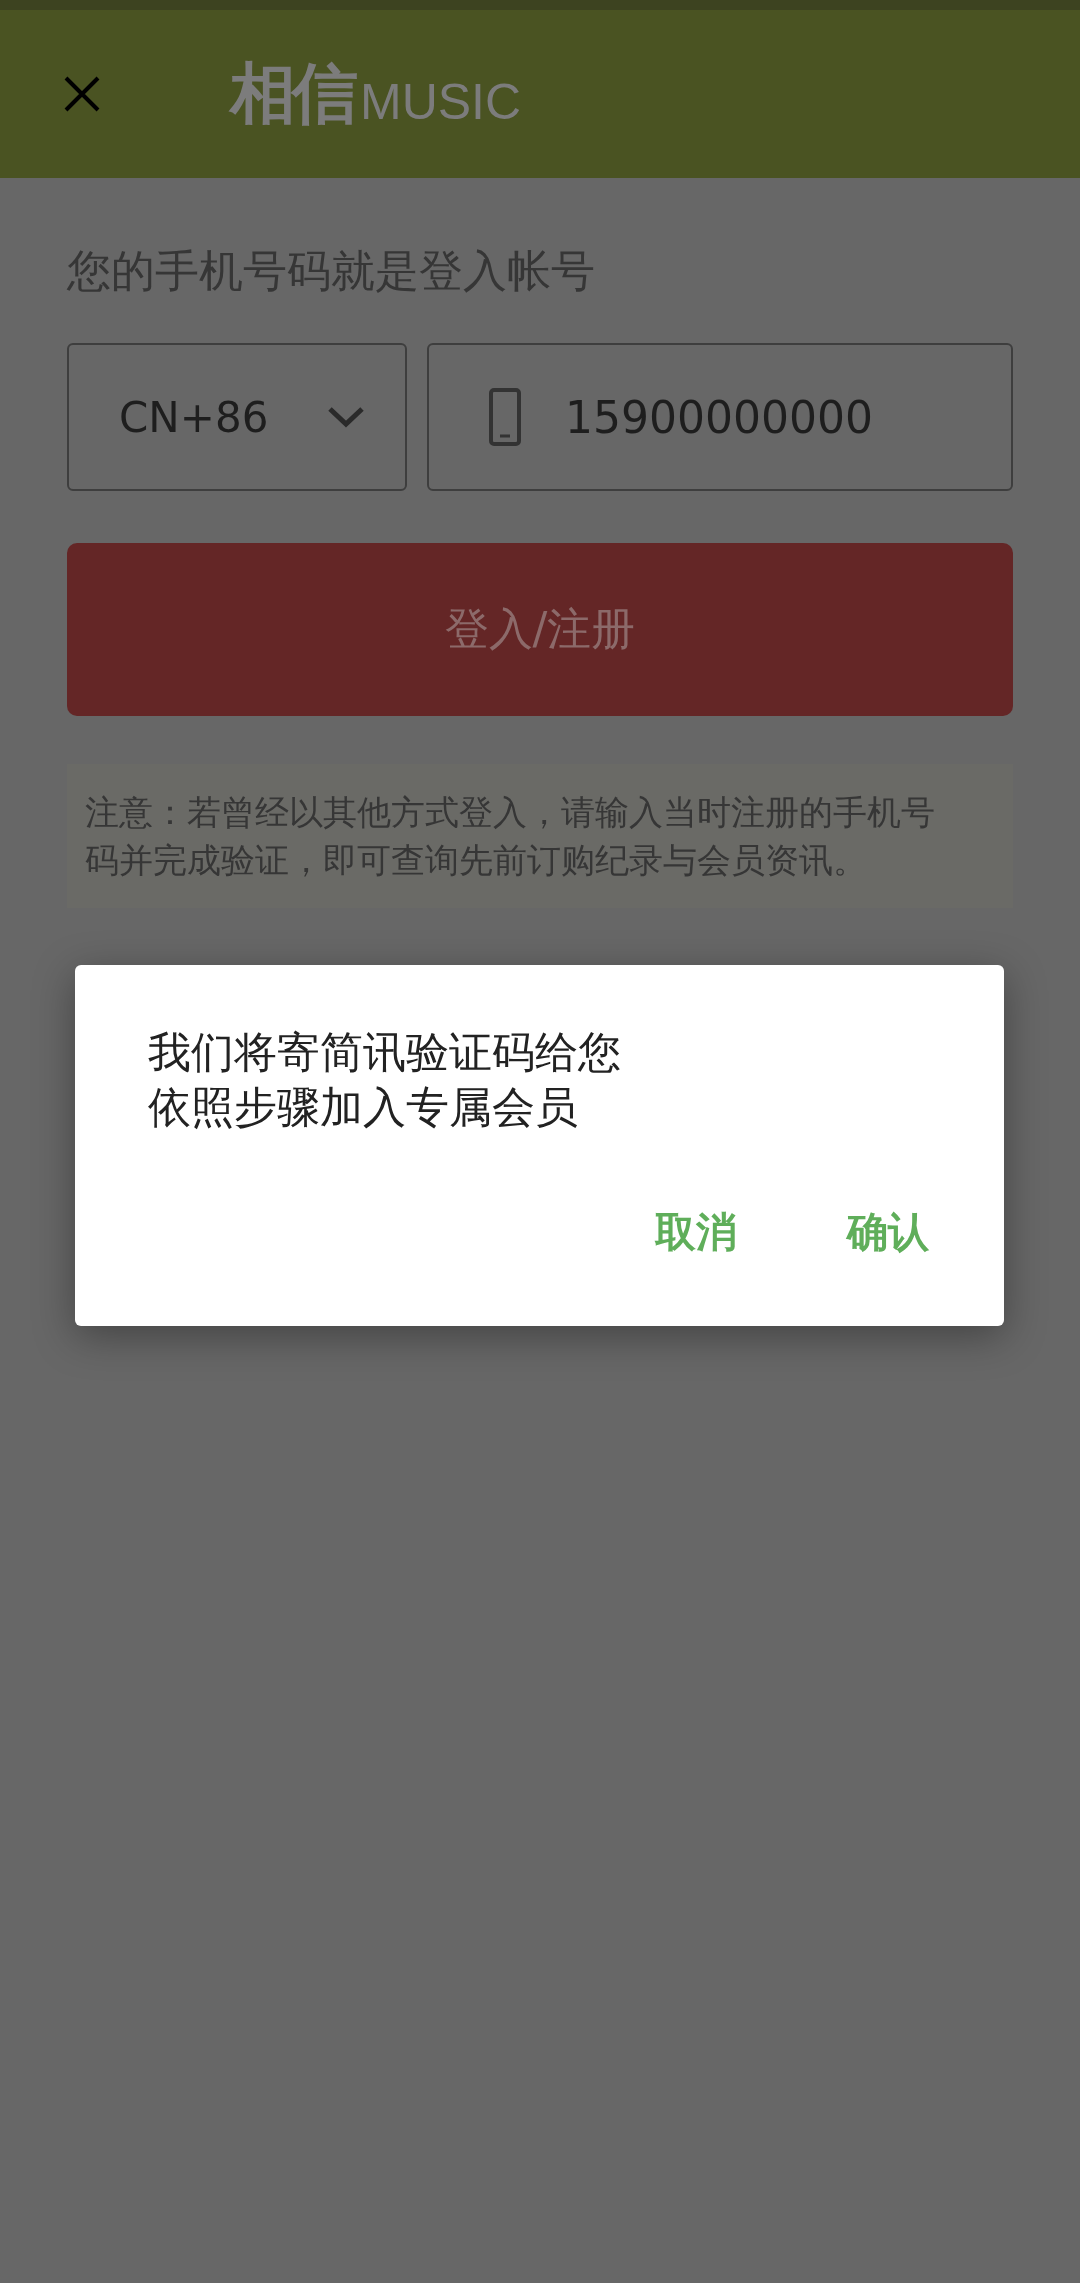 This screenshot has width=1080, height=2283. What do you see at coordinates (888, 1232) in the screenshot?
I see `dialog-button: 确认` at bounding box center [888, 1232].